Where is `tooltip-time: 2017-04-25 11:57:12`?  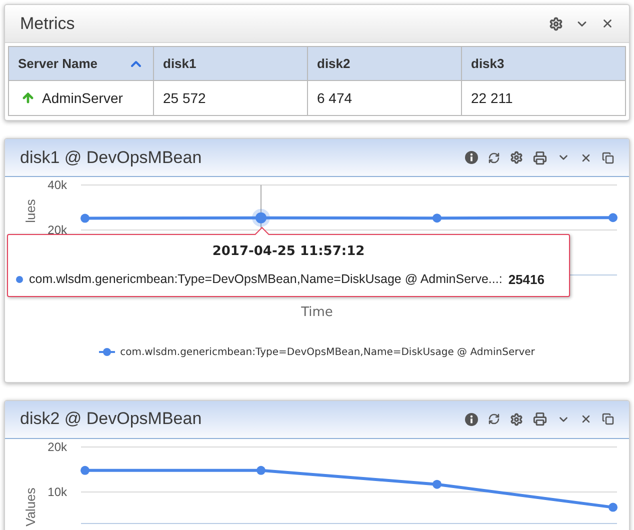 tooltip-time: 2017-04-25 11:57:12 is located at coordinates (288, 252).